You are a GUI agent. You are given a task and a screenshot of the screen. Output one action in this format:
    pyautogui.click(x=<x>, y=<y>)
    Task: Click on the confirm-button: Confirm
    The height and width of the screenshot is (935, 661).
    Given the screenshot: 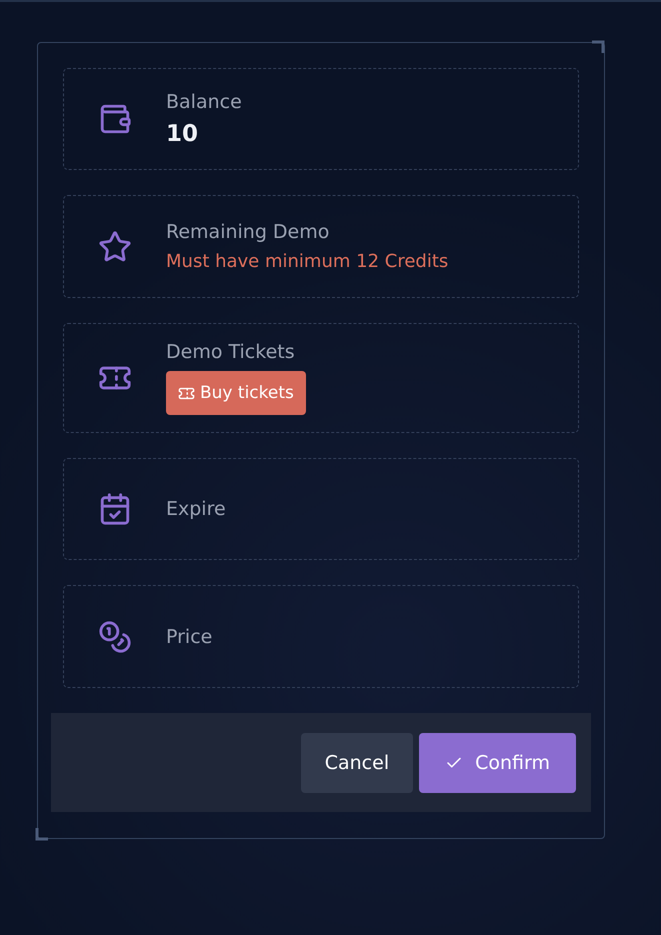 What is the action you would take?
    pyautogui.click(x=497, y=762)
    